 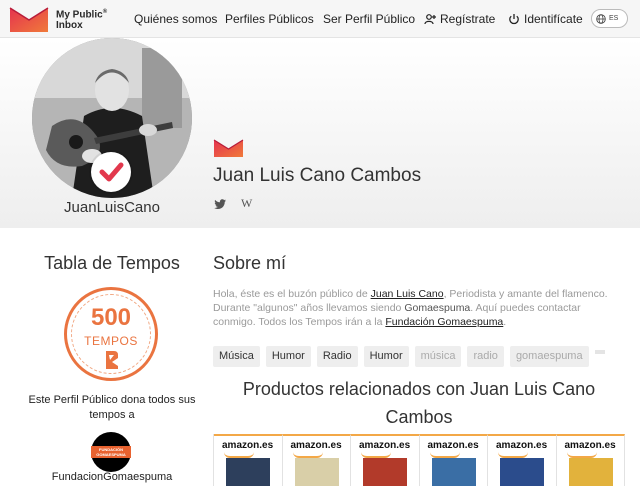 I want to click on fundacion-gomaespuma-logo: FUNDACIÓN GOMAESPUMA, so click(x=111, y=452).